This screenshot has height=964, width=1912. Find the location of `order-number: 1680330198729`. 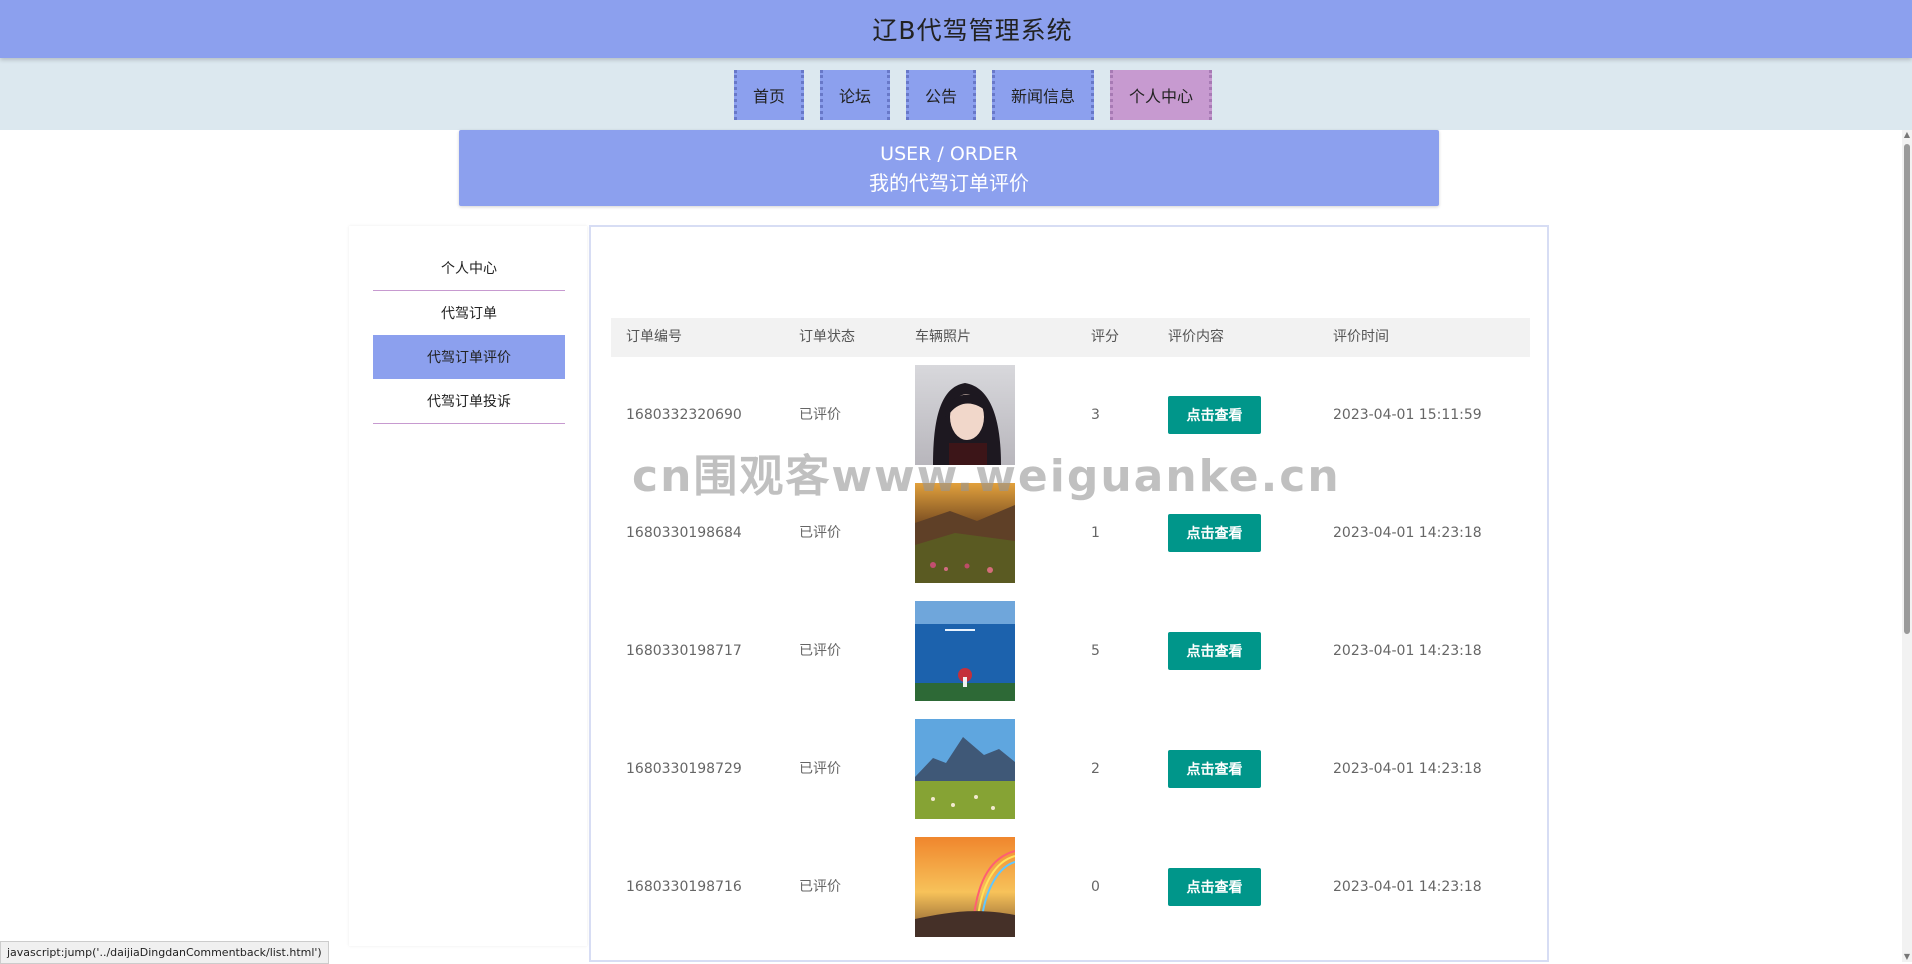

order-number: 1680330198729 is located at coordinates (684, 769).